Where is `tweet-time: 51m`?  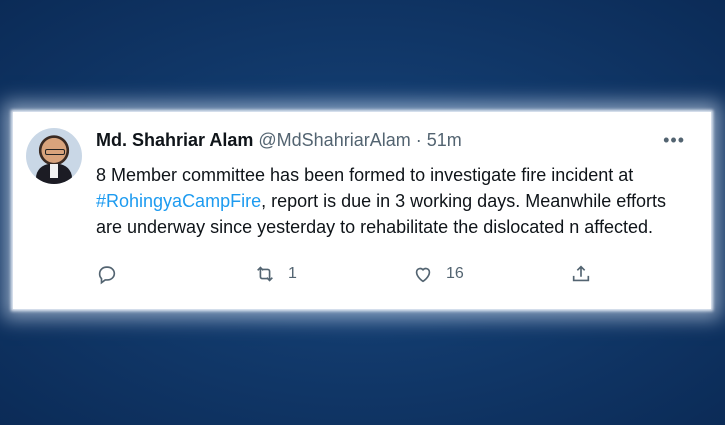 tweet-time: 51m is located at coordinates (444, 140).